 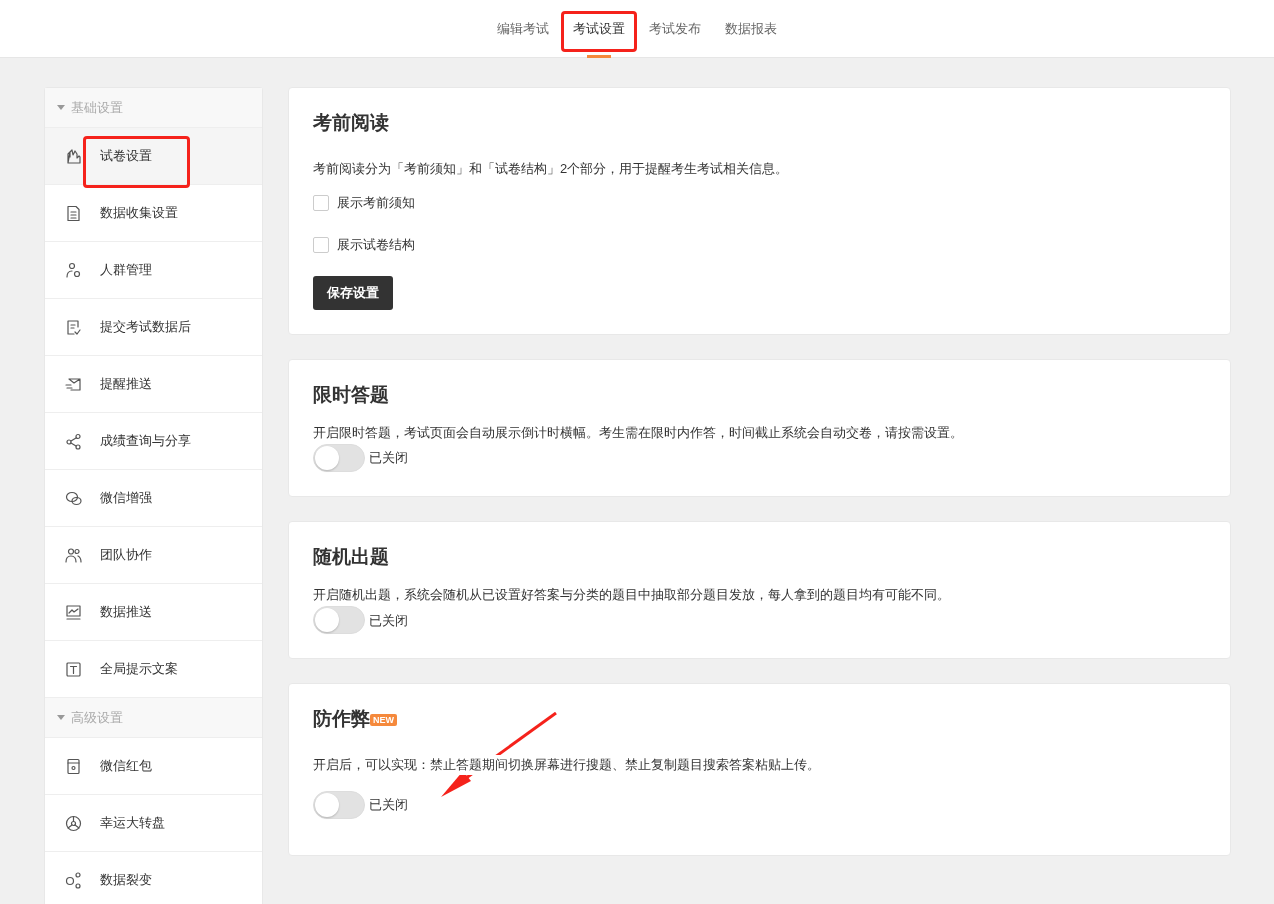 What do you see at coordinates (351, 123) in the screenshot?
I see `card-title: 考前阅读` at bounding box center [351, 123].